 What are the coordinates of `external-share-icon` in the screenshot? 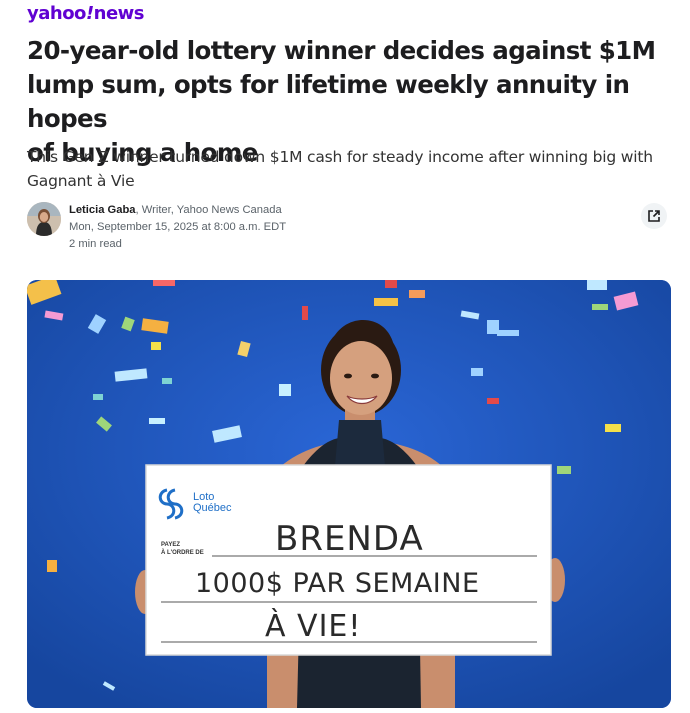 It's located at (654, 216).